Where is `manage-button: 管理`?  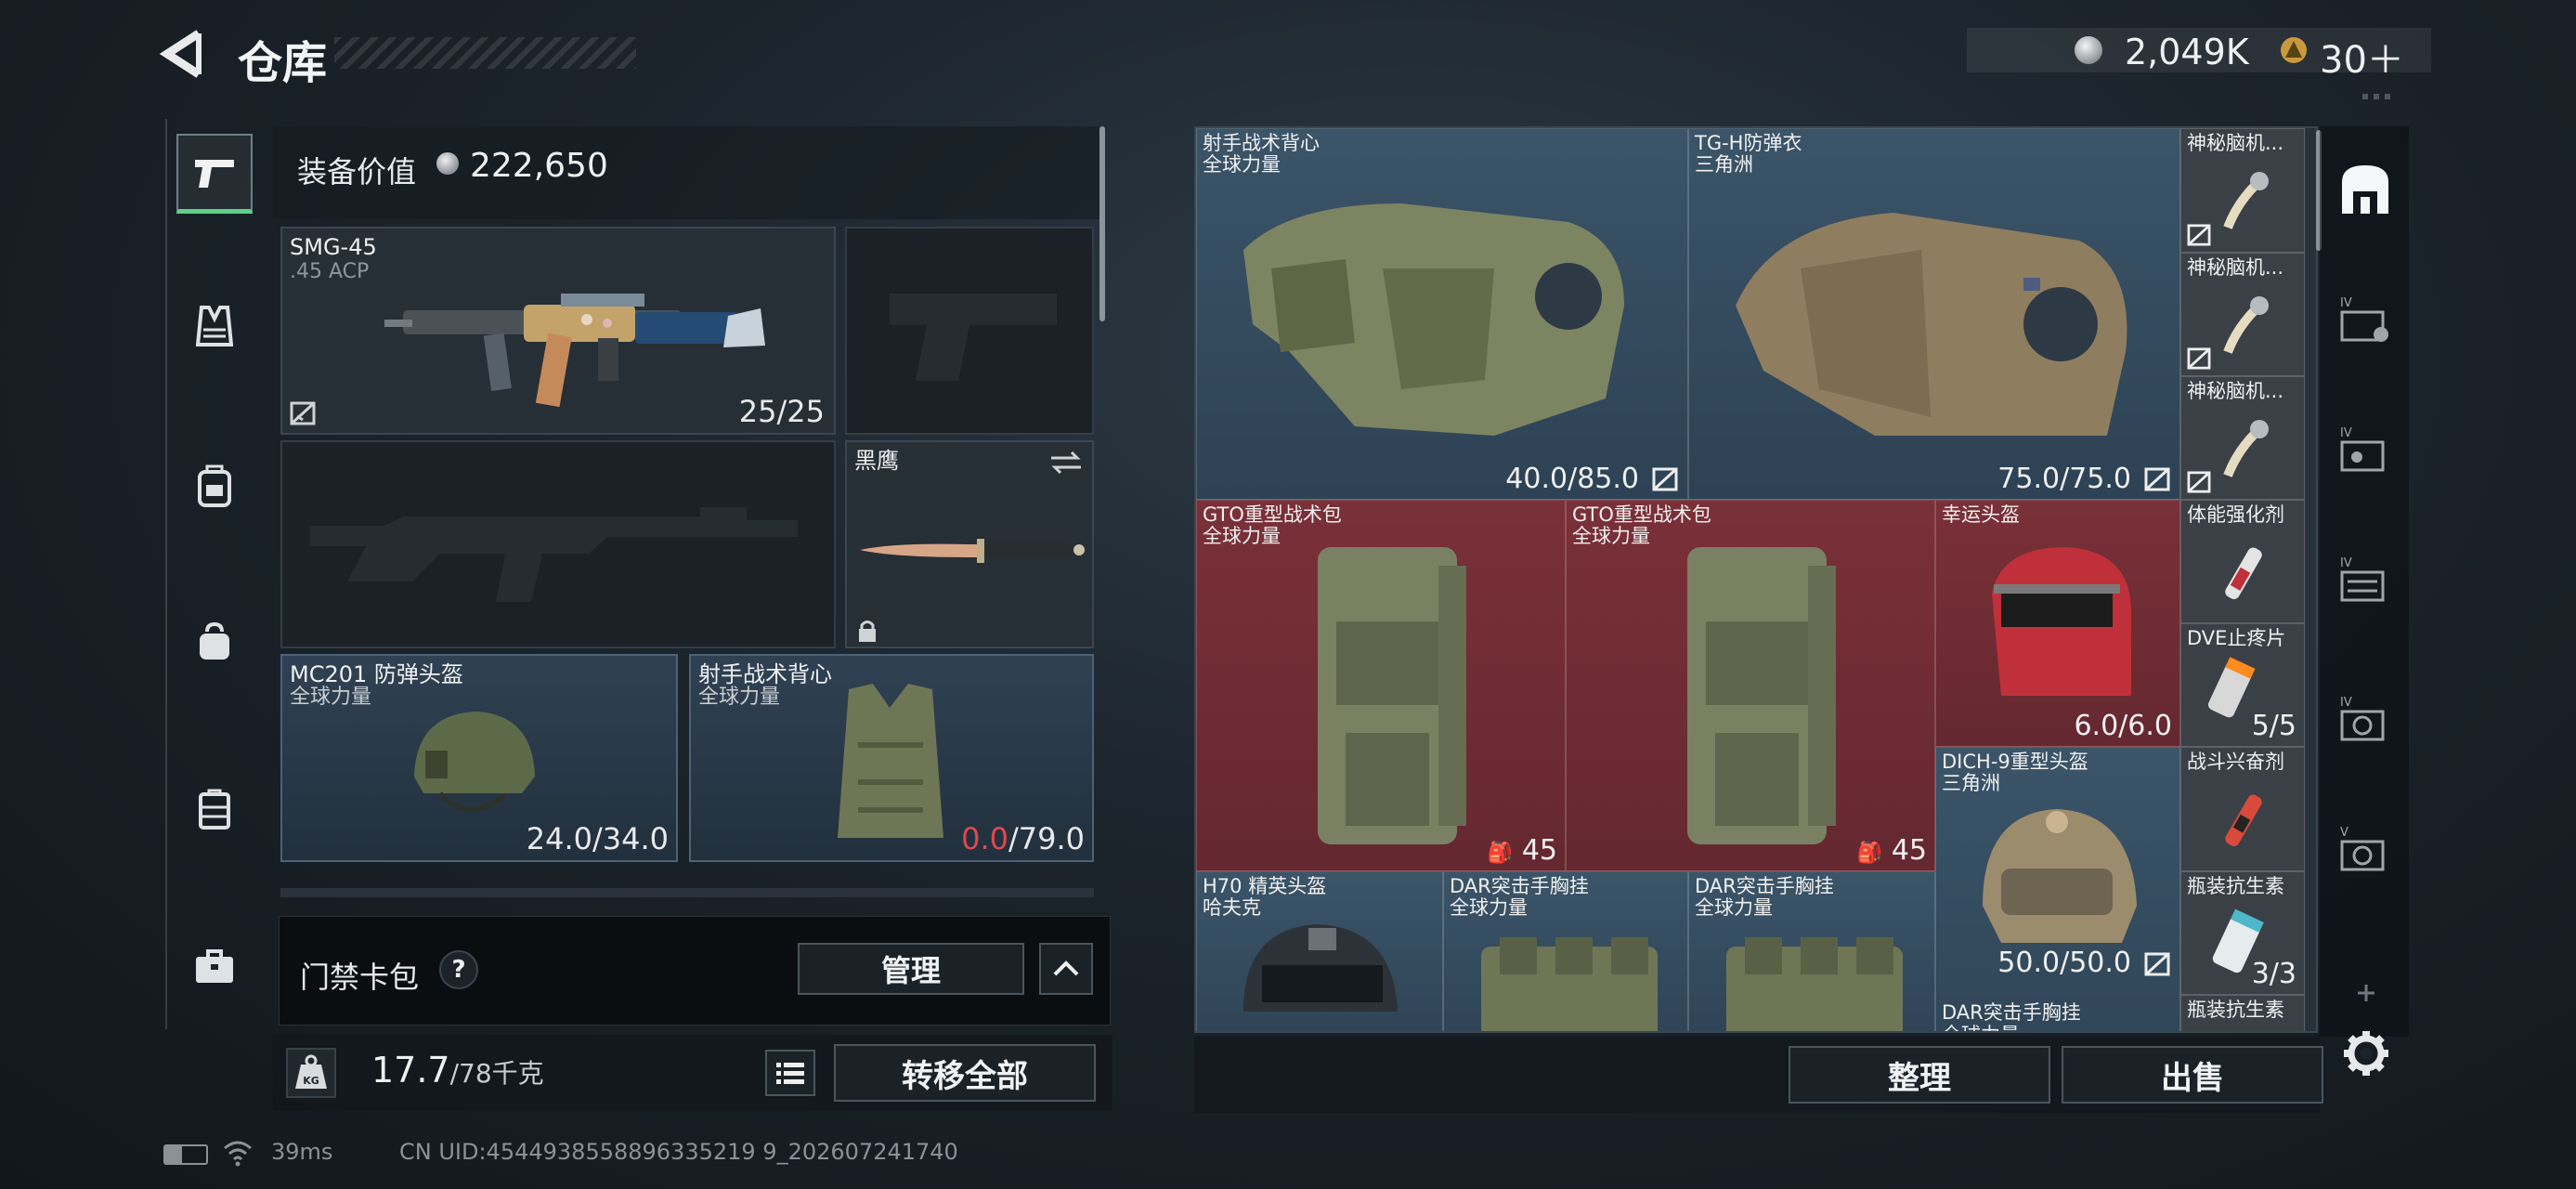
manage-button: 管理 is located at coordinates (911, 969).